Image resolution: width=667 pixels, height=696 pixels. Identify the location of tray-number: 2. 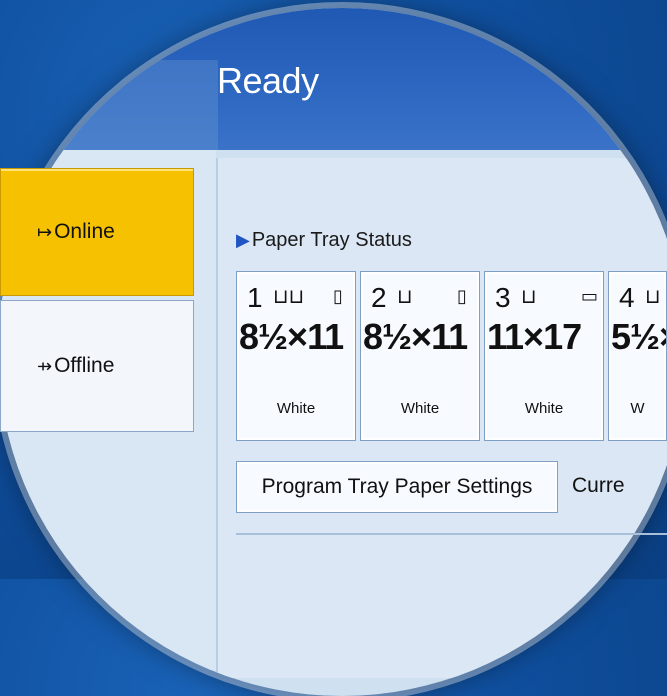
(379, 297).